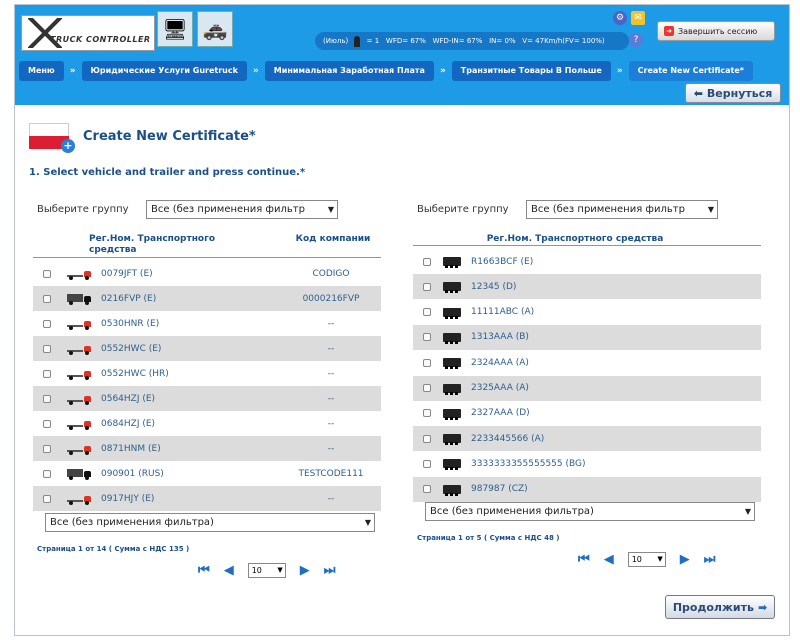  I want to click on table-row: 2325AAA (A), so click(587, 388).